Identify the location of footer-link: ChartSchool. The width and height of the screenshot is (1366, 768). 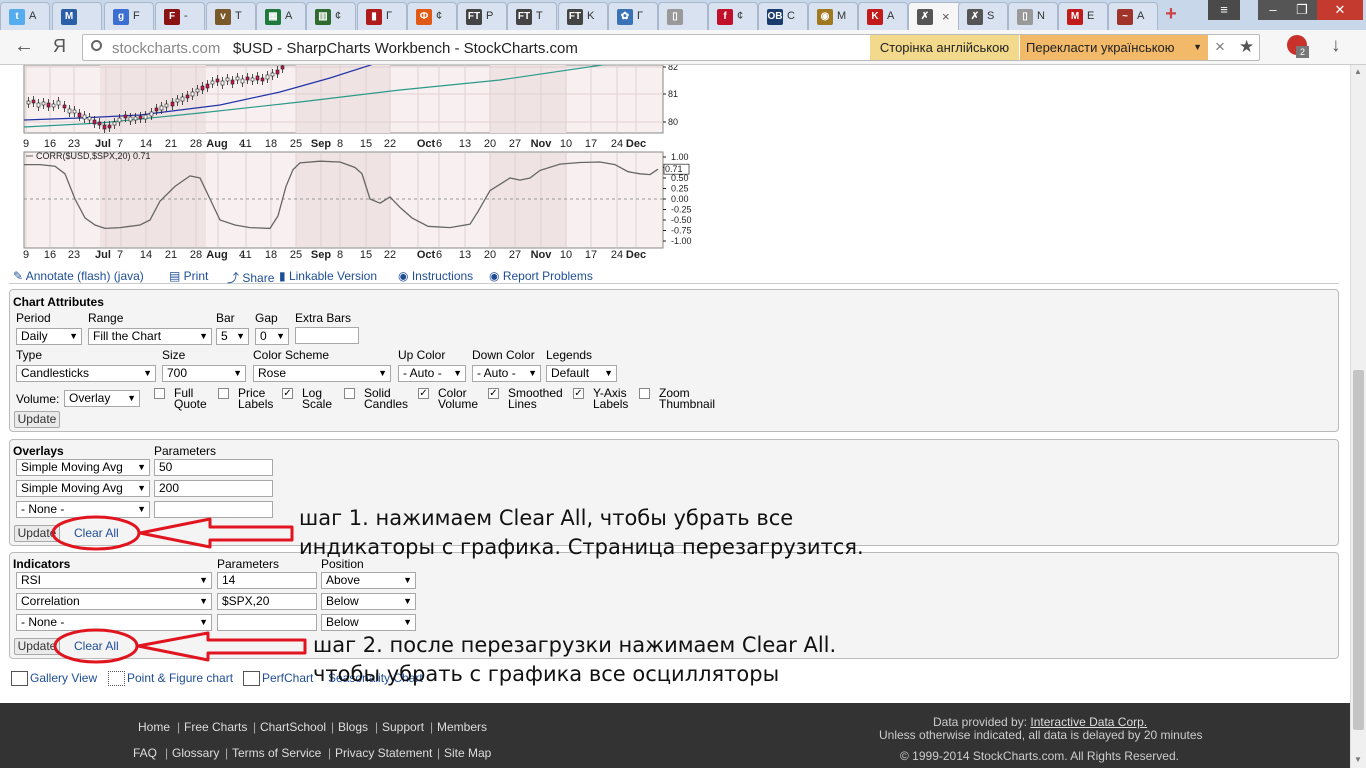
(293, 727).